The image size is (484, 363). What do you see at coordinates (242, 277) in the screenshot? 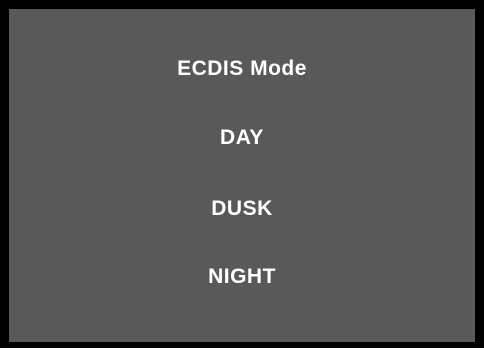
I see `mode-option-night: NIGHT` at bounding box center [242, 277].